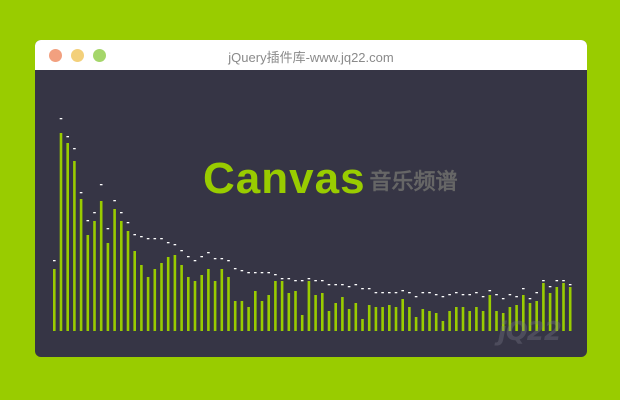 This screenshot has height=400, width=620. What do you see at coordinates (529, 332) in the screenshot?
I see `site-watermark-logo: jQ22` at bounding box center [529, 332].